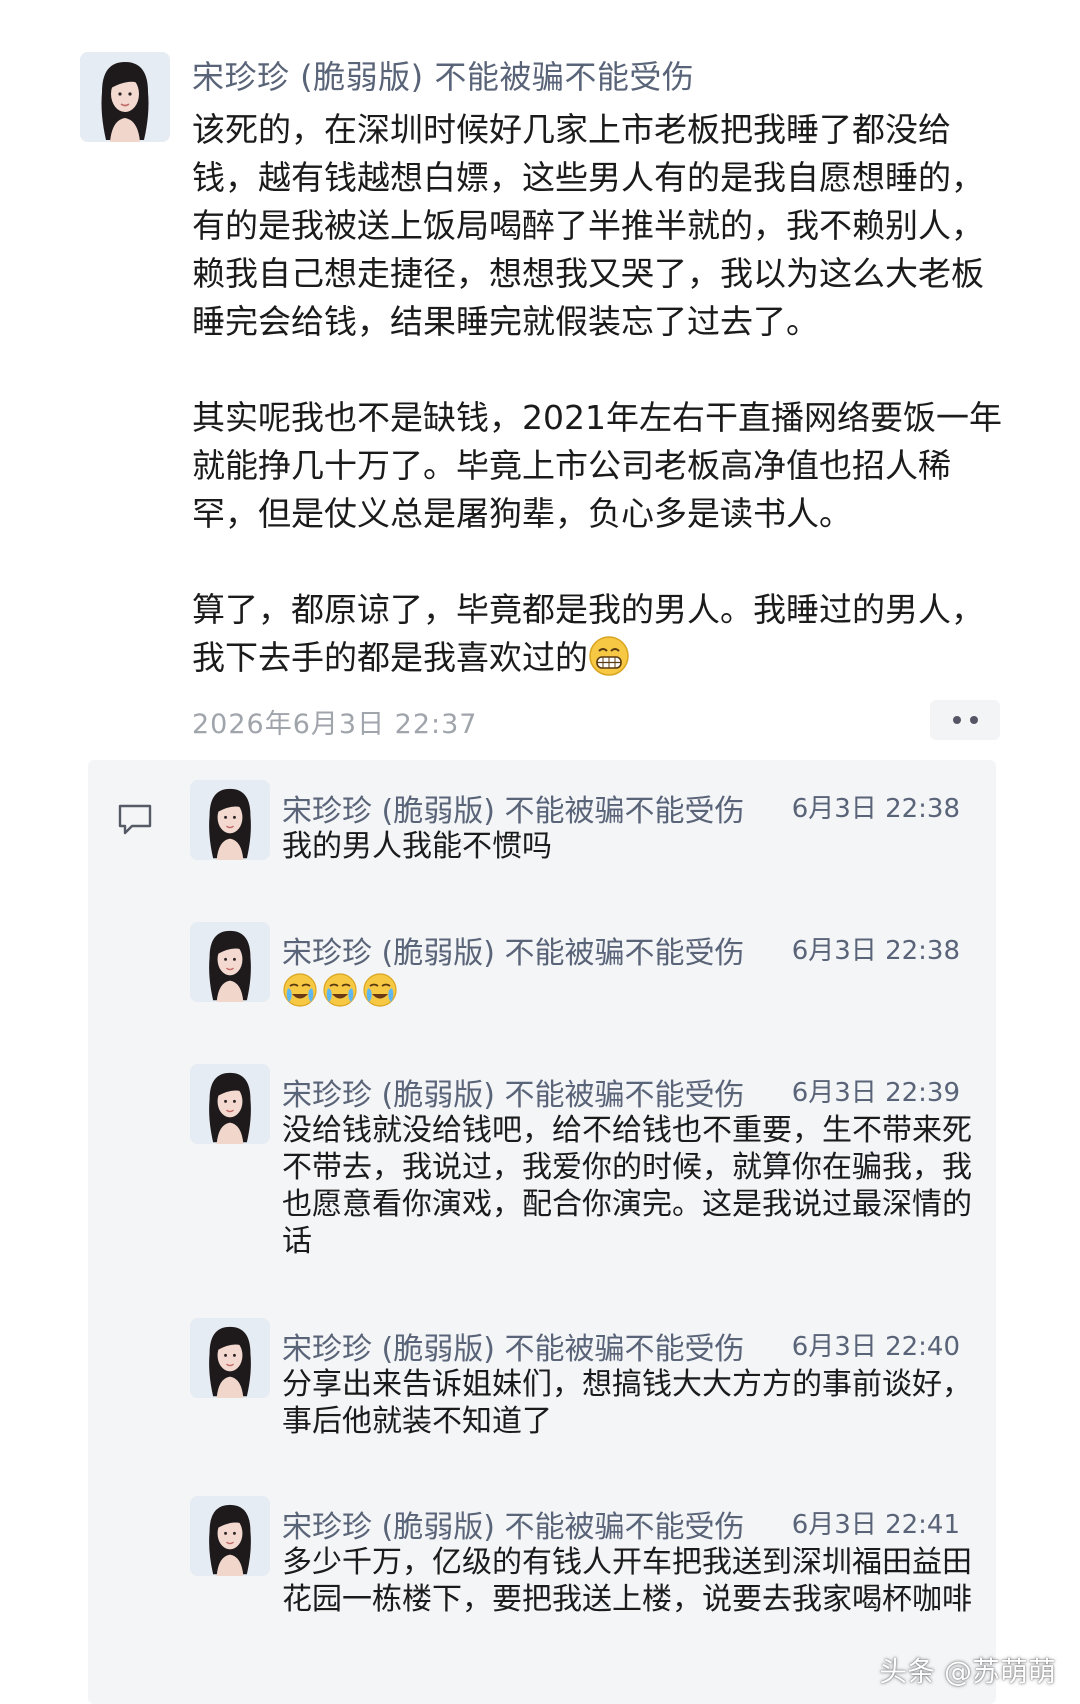 The image size is (1080, 1704). I want to click on post-timestamp: 2026年6月3日 22:37, so click(335, 724).